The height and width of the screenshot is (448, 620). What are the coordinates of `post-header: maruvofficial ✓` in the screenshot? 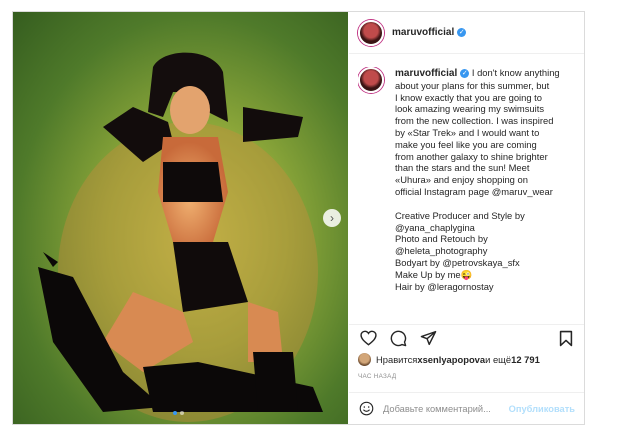 It's located at (466, 33).